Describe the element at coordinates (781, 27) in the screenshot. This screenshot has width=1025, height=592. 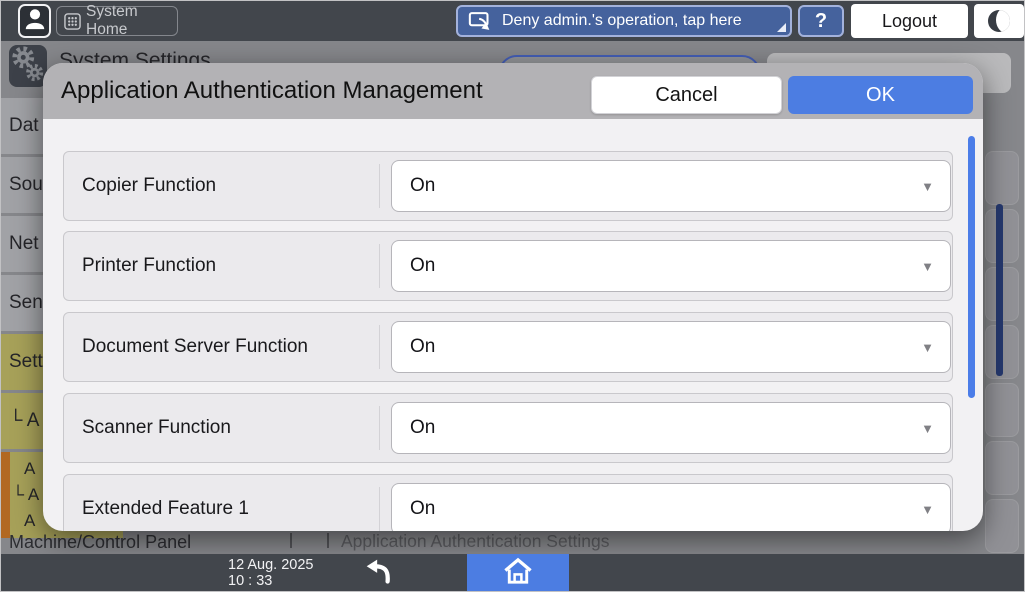
I see `fold-icon` at that location.